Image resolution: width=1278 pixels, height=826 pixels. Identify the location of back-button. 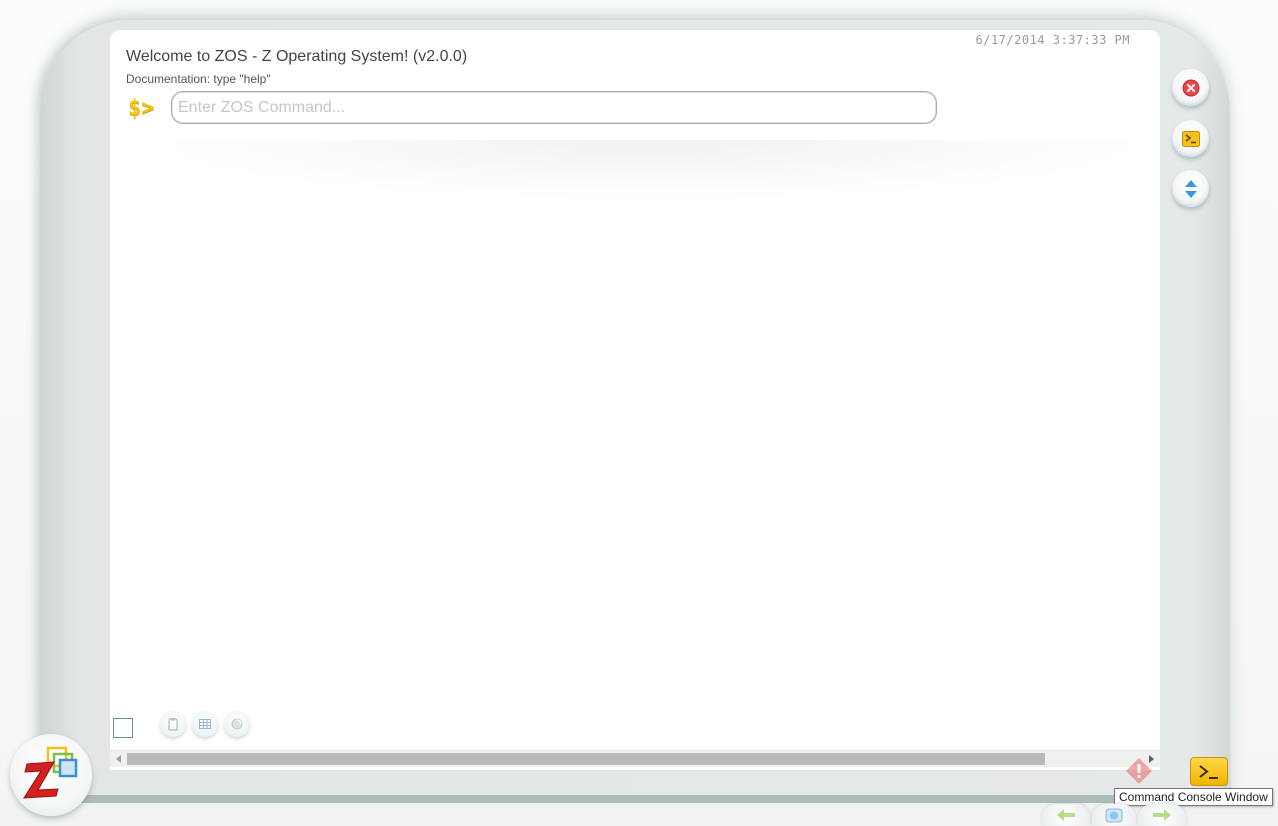
(1066, 815).